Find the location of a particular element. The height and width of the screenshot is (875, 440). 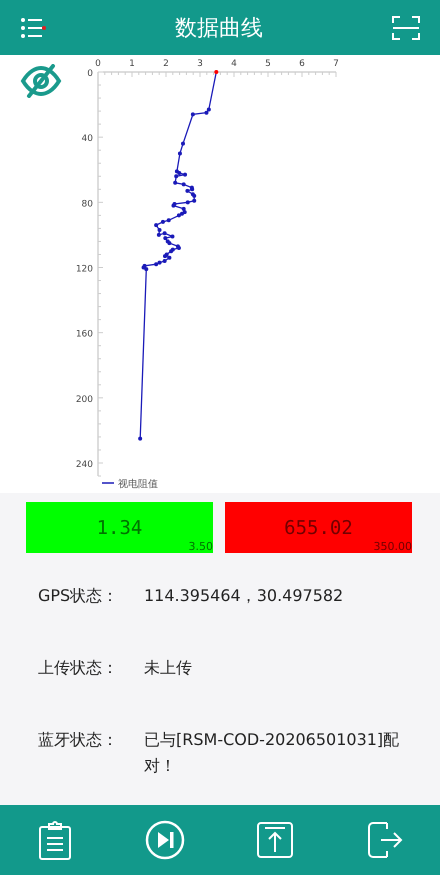

status-value: 已与[RSM-COD-20206501031]配对！ is located at coordinates (272, 753).